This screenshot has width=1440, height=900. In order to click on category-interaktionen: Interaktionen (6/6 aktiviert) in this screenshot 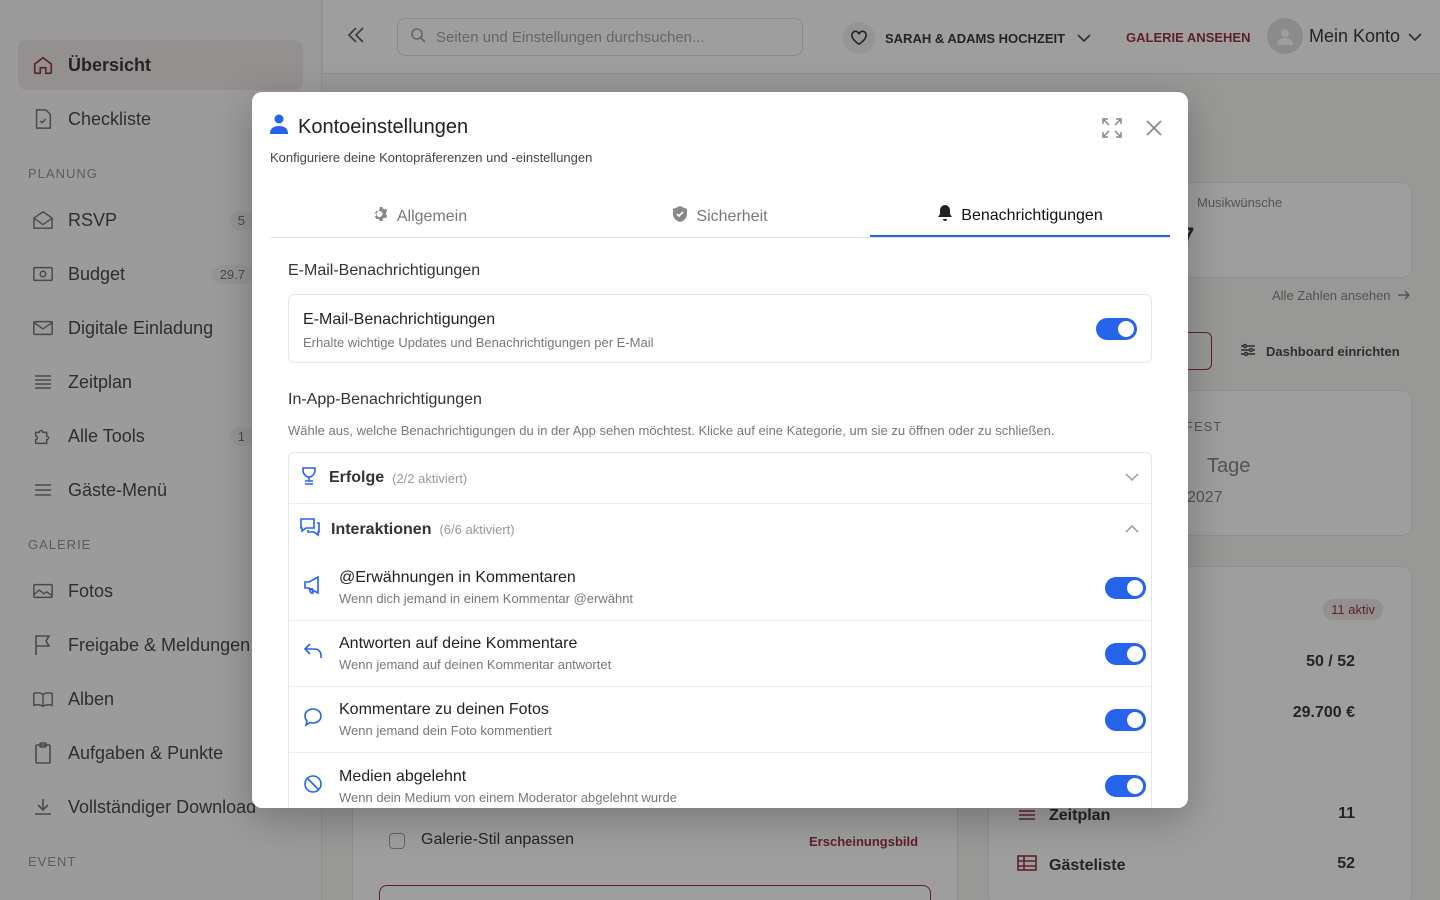, I will do `click(720, 529)`.